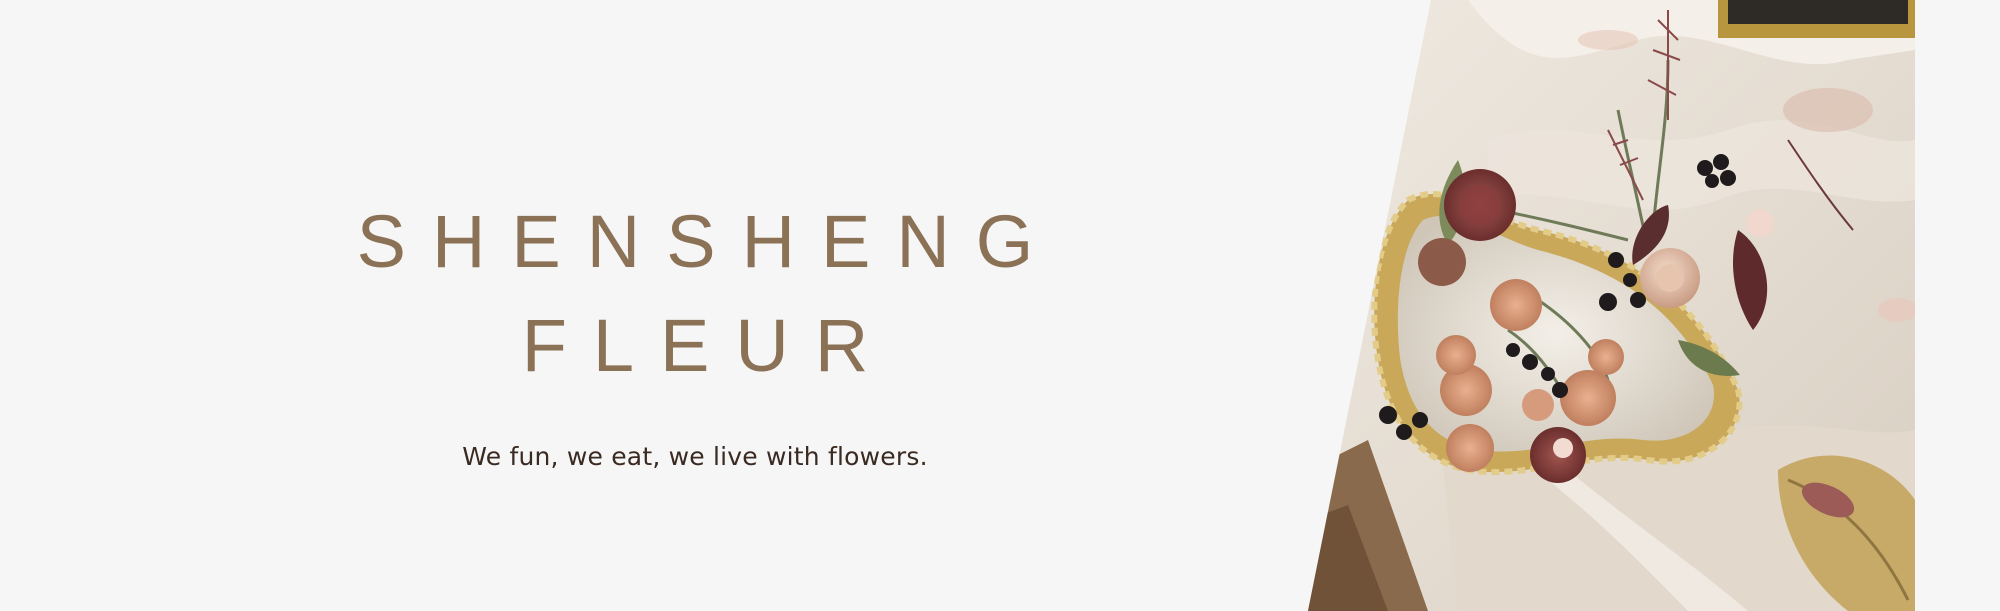 The image size is (2000, 611). Describe the element at coordinates (708, 345) in the screenshot. I see `brand-title-line-2: FLEUR` at that location.